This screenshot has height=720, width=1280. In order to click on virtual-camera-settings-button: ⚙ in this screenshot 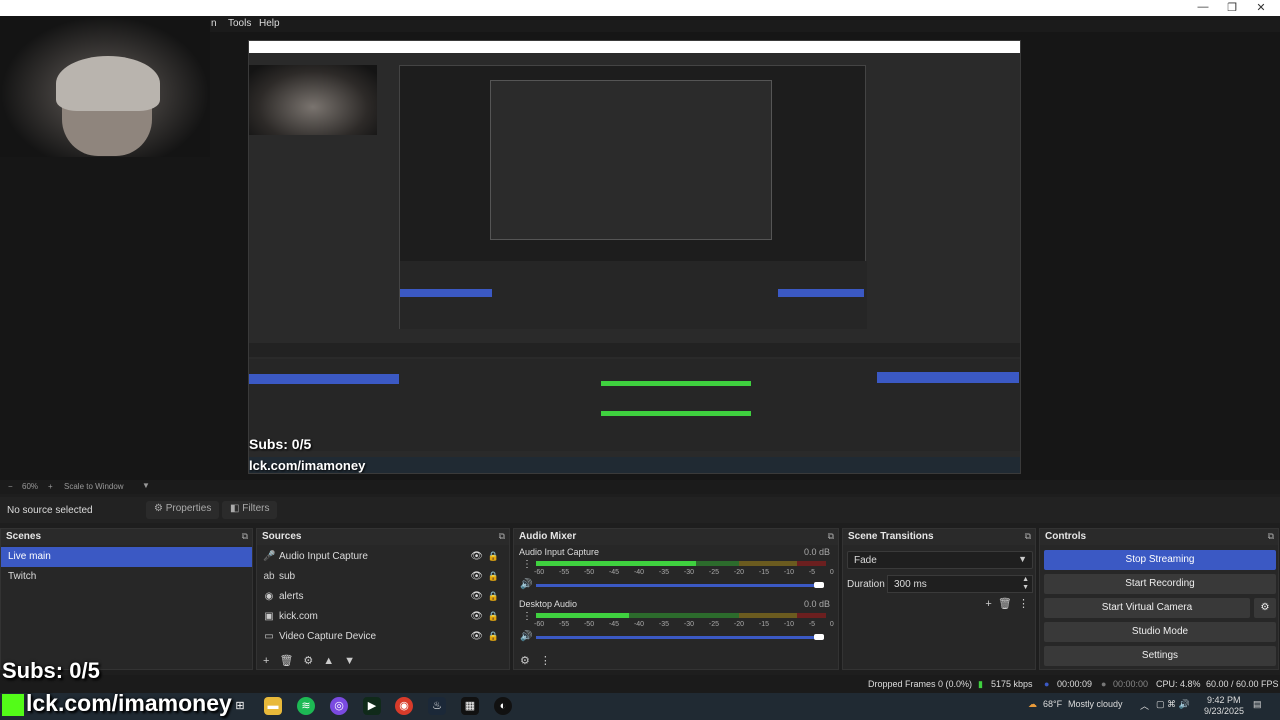, I will do `click(1265, 608)`.